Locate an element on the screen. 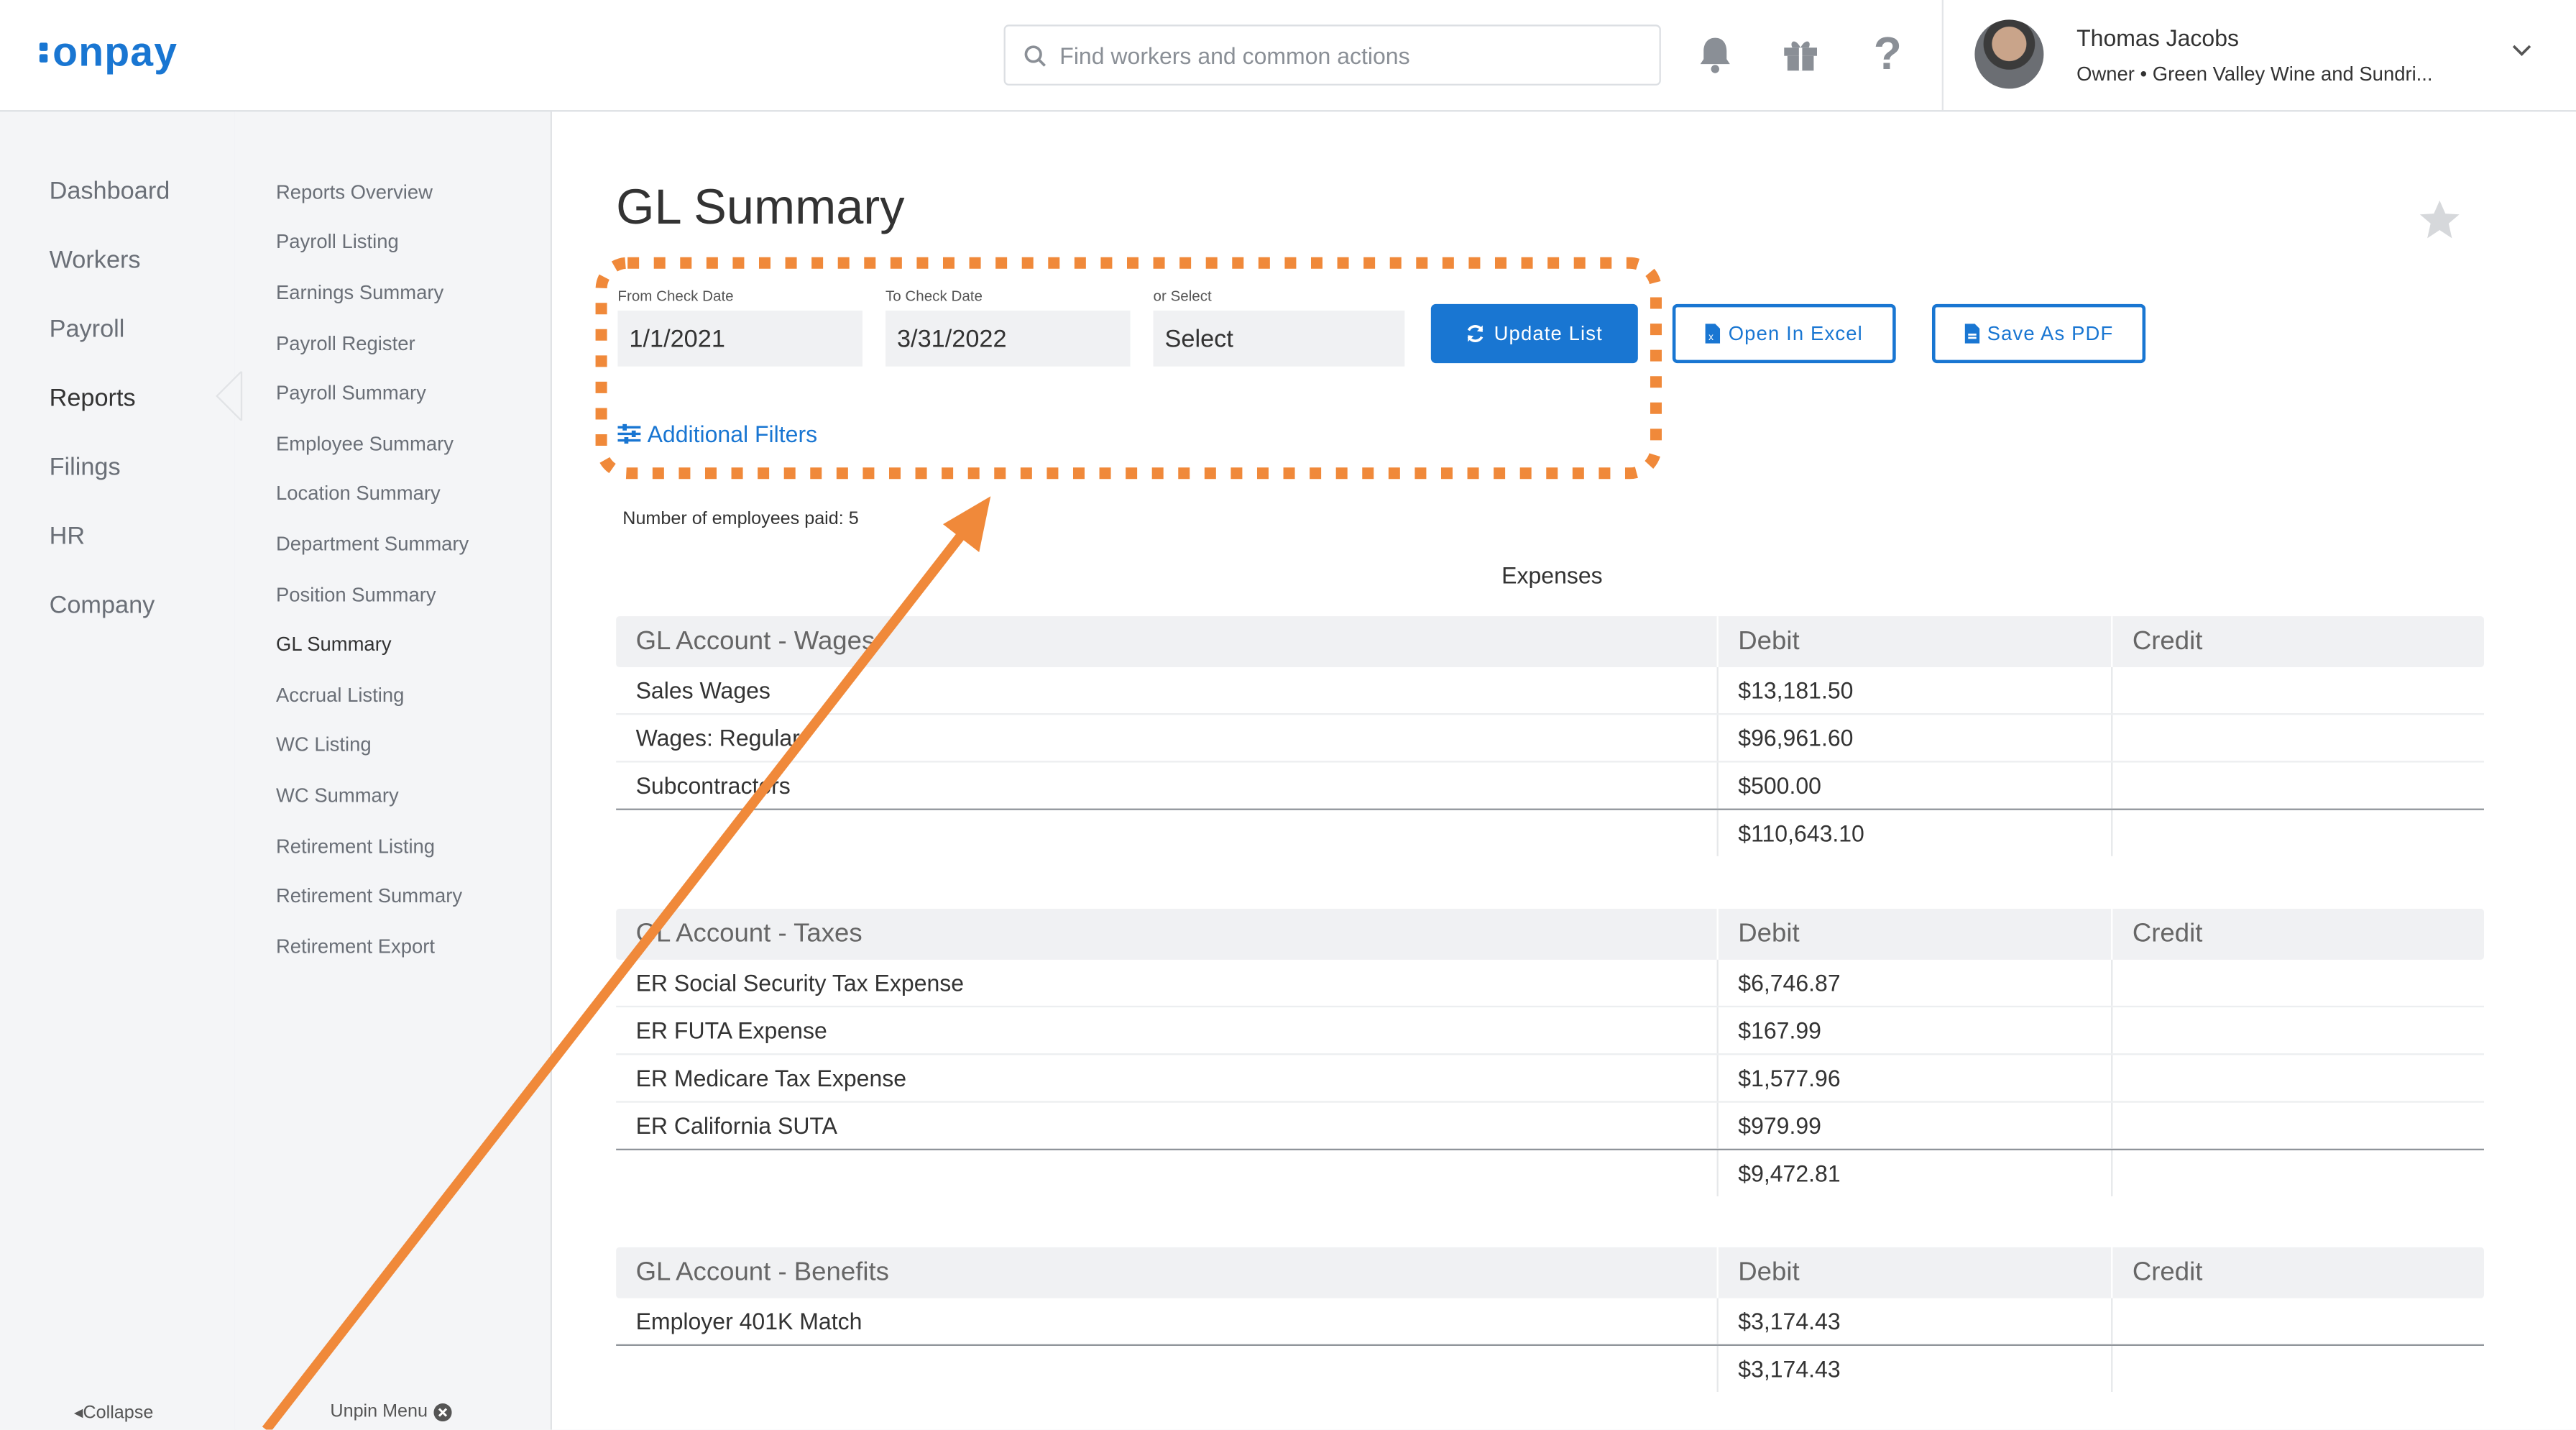 The image size is (2576, 1430). debit-cell: $96,961.60 is located at coordinates (1914, 738).